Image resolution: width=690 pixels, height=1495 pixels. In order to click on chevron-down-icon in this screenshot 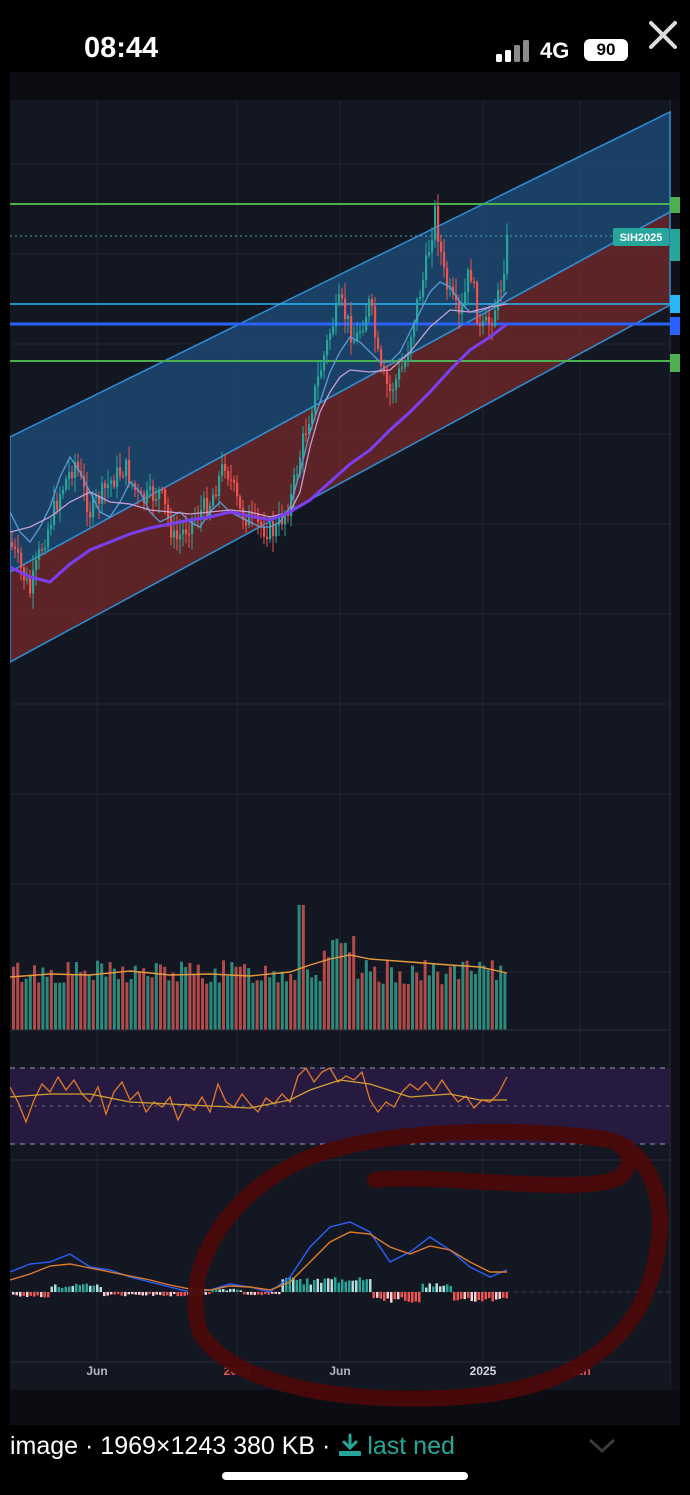, I will do `click(602, 1446)`.